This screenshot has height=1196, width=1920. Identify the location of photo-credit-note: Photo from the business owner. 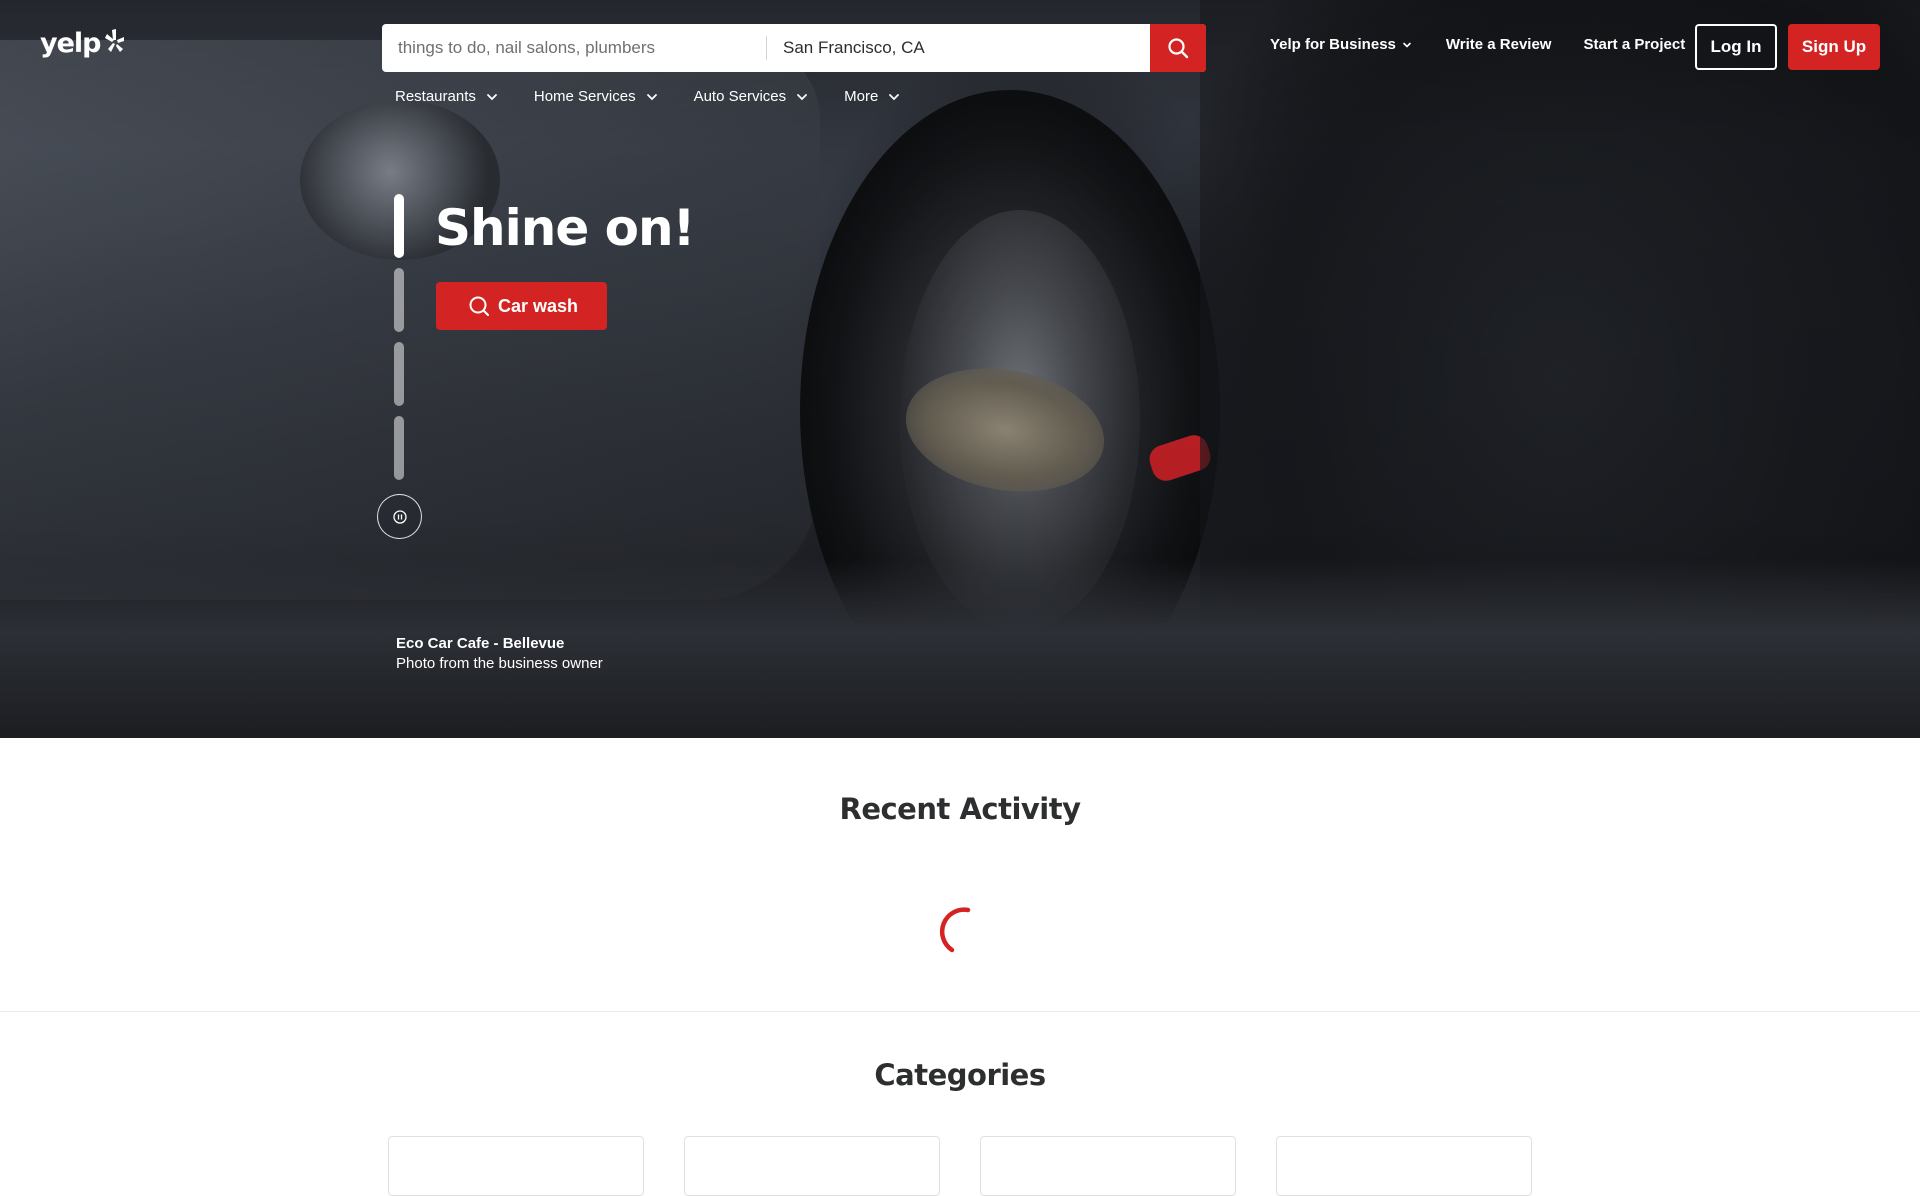
(499, 663).